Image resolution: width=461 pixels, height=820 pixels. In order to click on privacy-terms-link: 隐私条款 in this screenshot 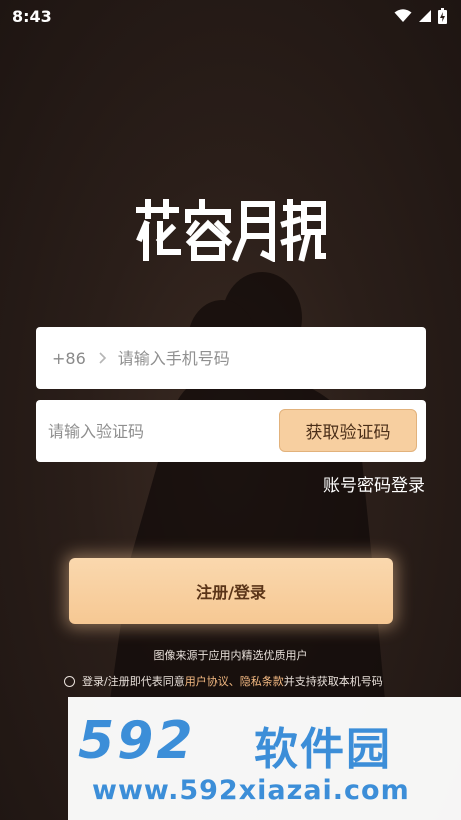, I will do `click(262, 681)`.